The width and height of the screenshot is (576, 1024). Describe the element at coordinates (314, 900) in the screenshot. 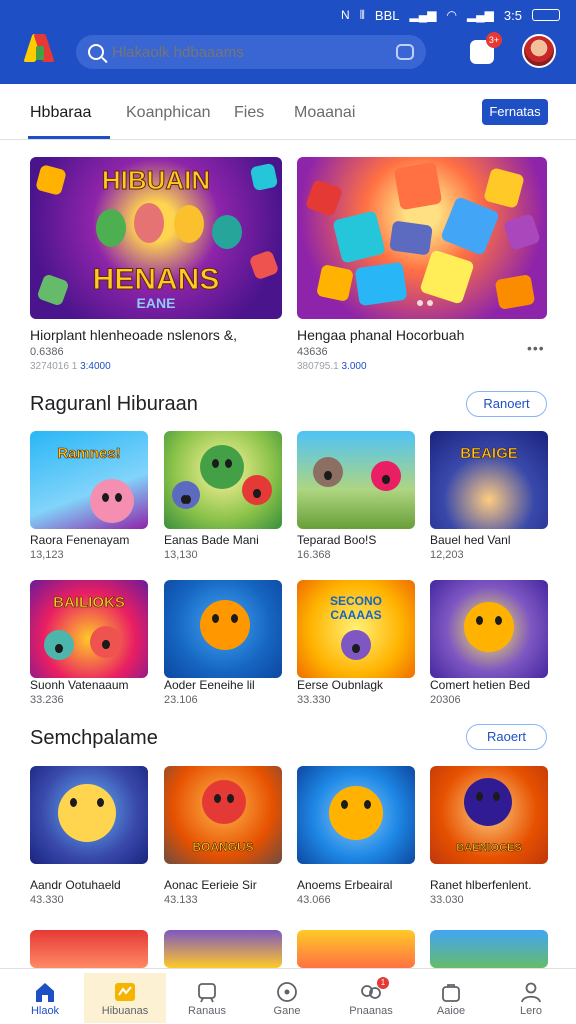

I see `game-count: 43.066` at that location.